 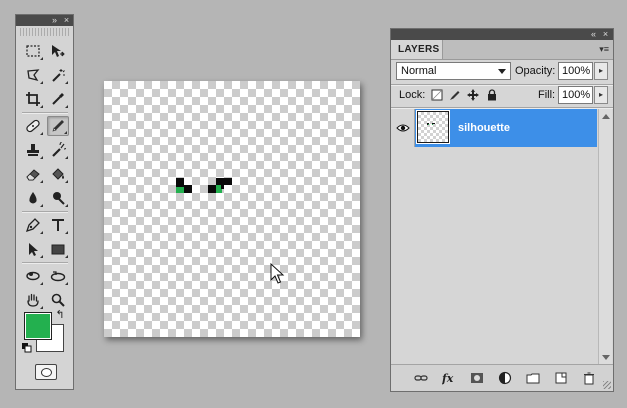 I want to click on mask-icon, so click(x=477, y=378).